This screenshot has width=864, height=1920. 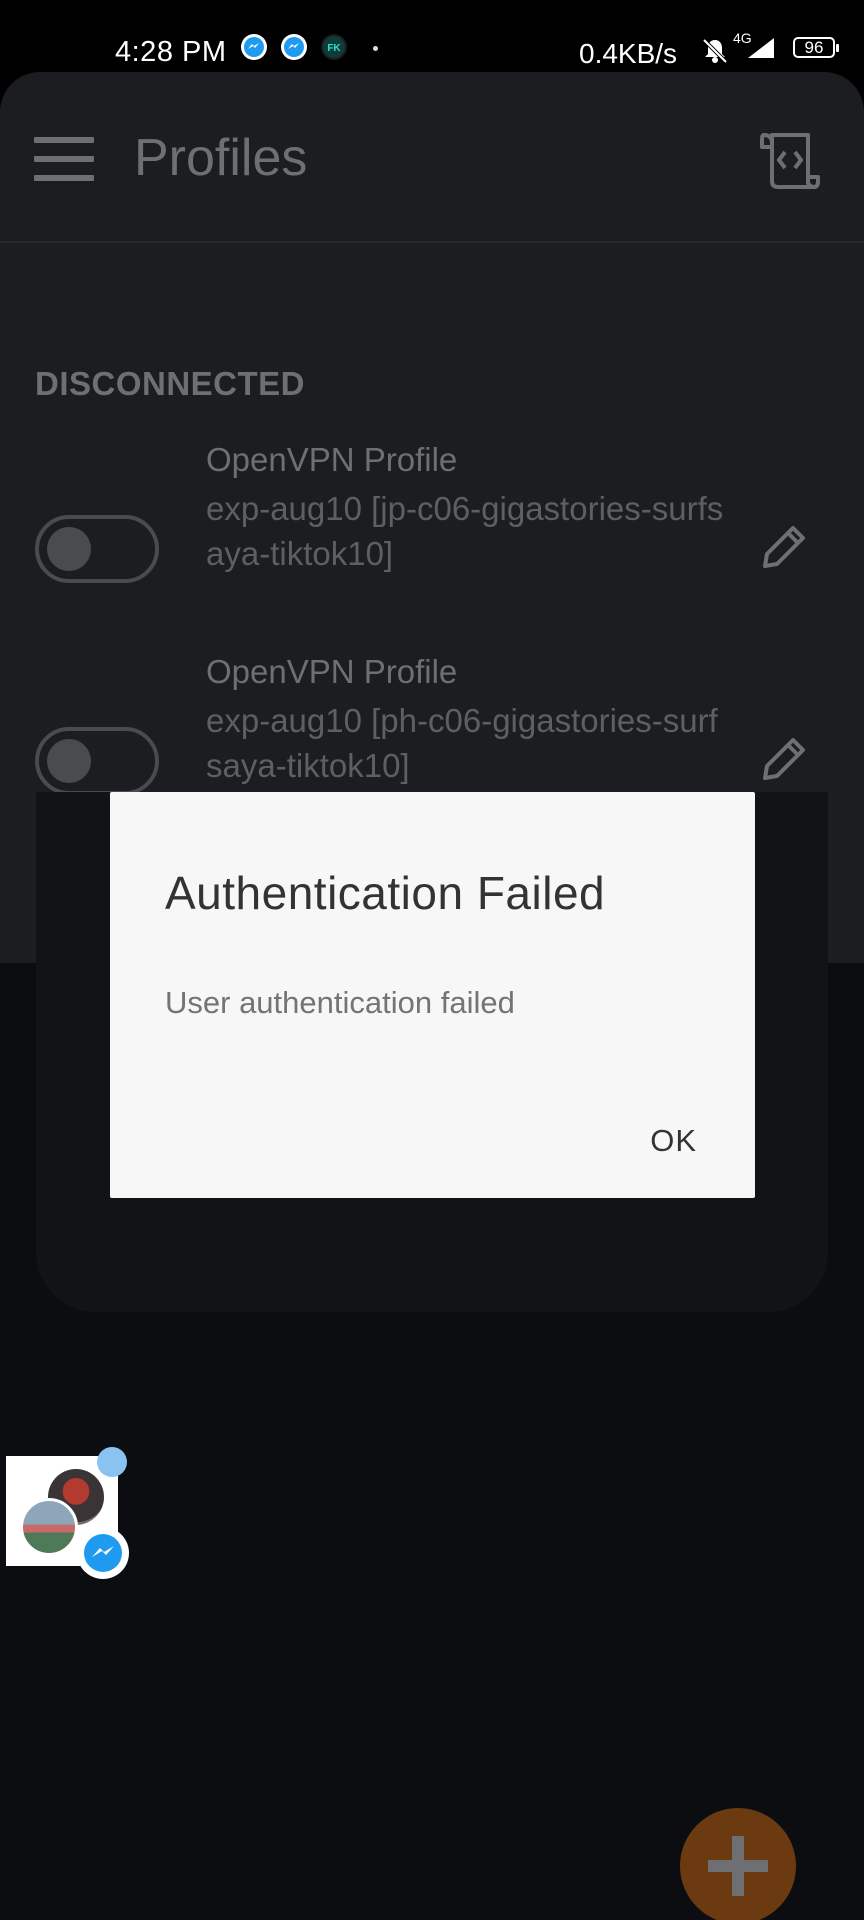 What do you see at coordinates (738, 1864) in the screenshot?
I see `add-profile-button` at bounding box center [738, 1864].